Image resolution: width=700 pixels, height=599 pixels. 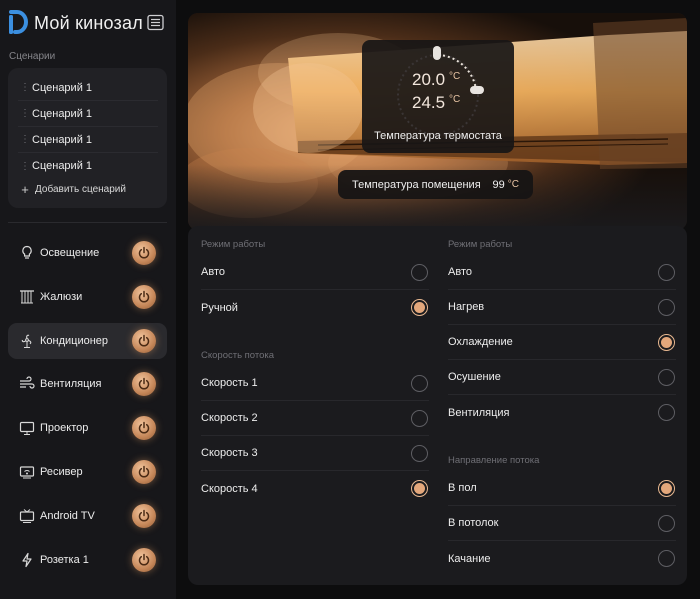 I want to click on option-label: Скорость 3, so click(x=229, y=453).